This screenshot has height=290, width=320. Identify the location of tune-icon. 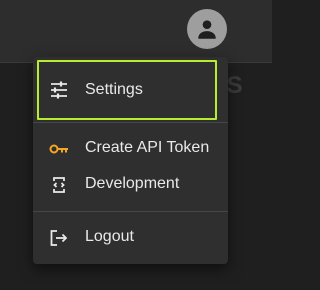
(59, 90).